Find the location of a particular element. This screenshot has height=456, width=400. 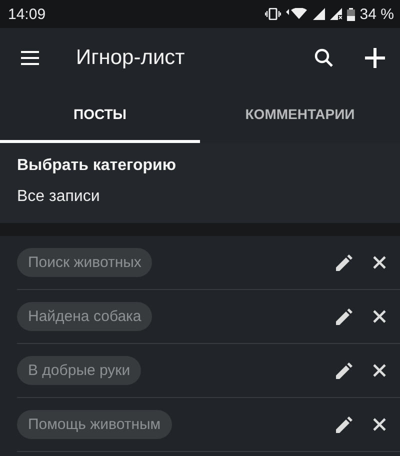

tab: КОММЕНТАРИИ is located at coordinates (300, 115).